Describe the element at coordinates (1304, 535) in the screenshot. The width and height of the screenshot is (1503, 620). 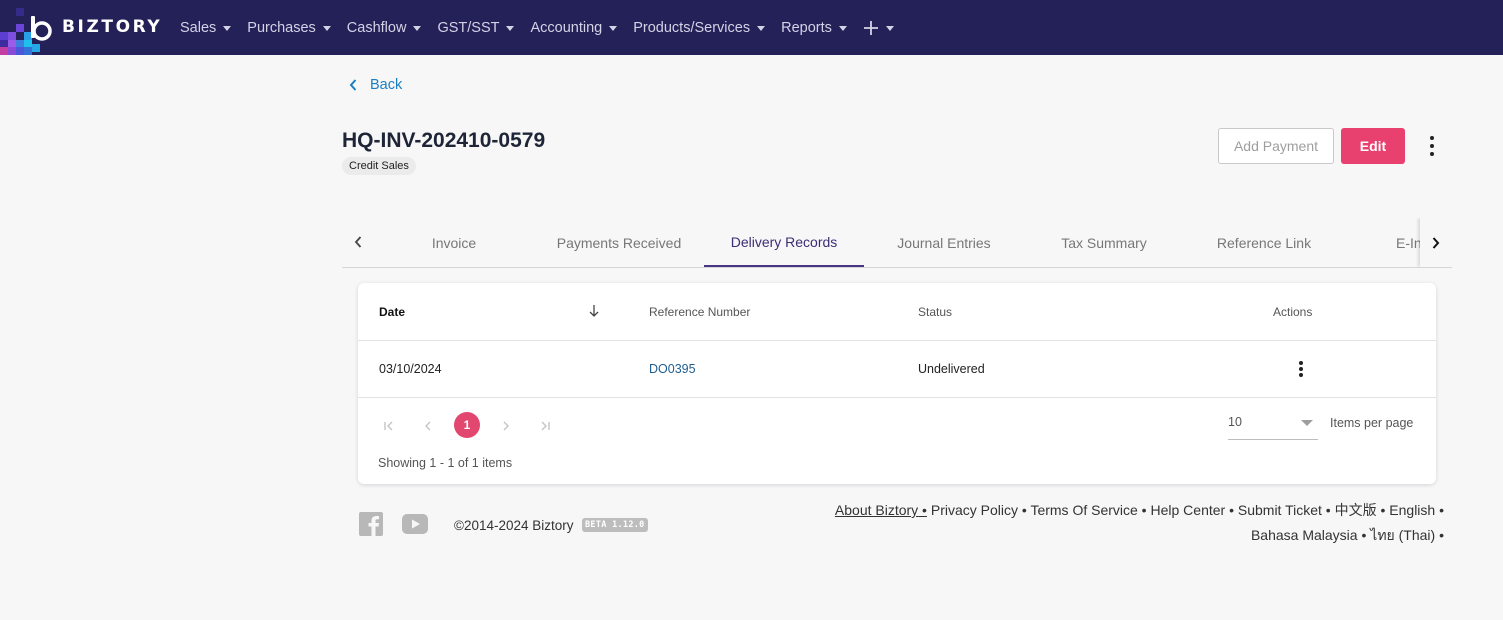
I see `footer-link-malay: Bahasa Malaysia` at that location.